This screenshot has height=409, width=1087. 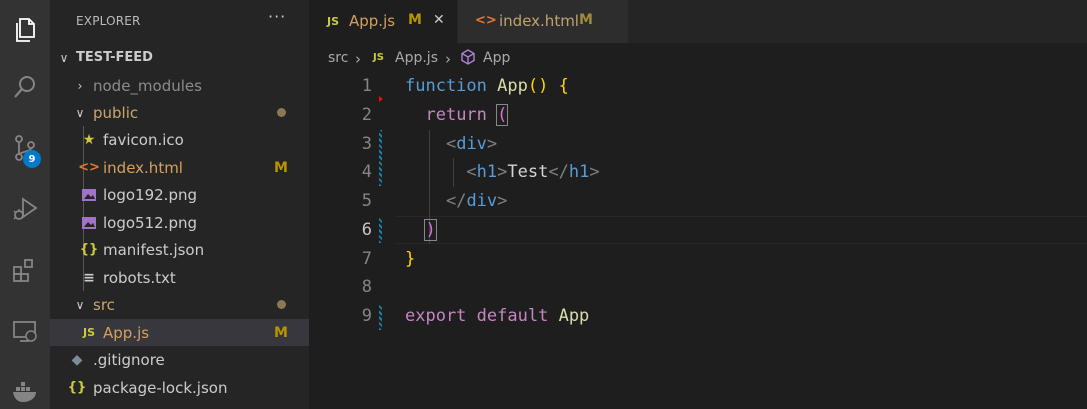 What do you see at coordinates (436, 316) in the screenshot?
I see `keyword: export` at bounding box center [436, 316].